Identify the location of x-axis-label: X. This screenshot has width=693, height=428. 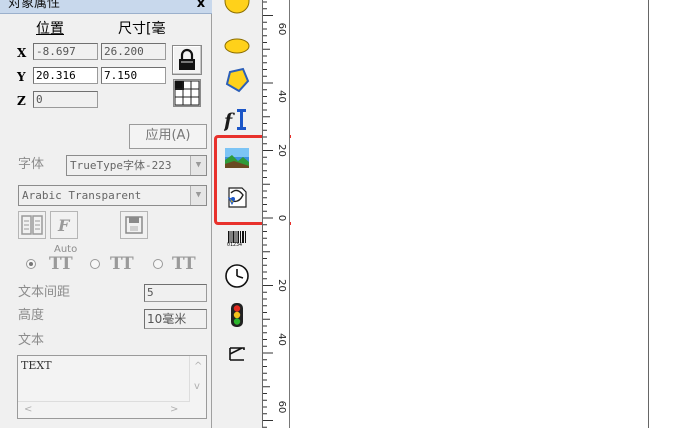
(22, 53).